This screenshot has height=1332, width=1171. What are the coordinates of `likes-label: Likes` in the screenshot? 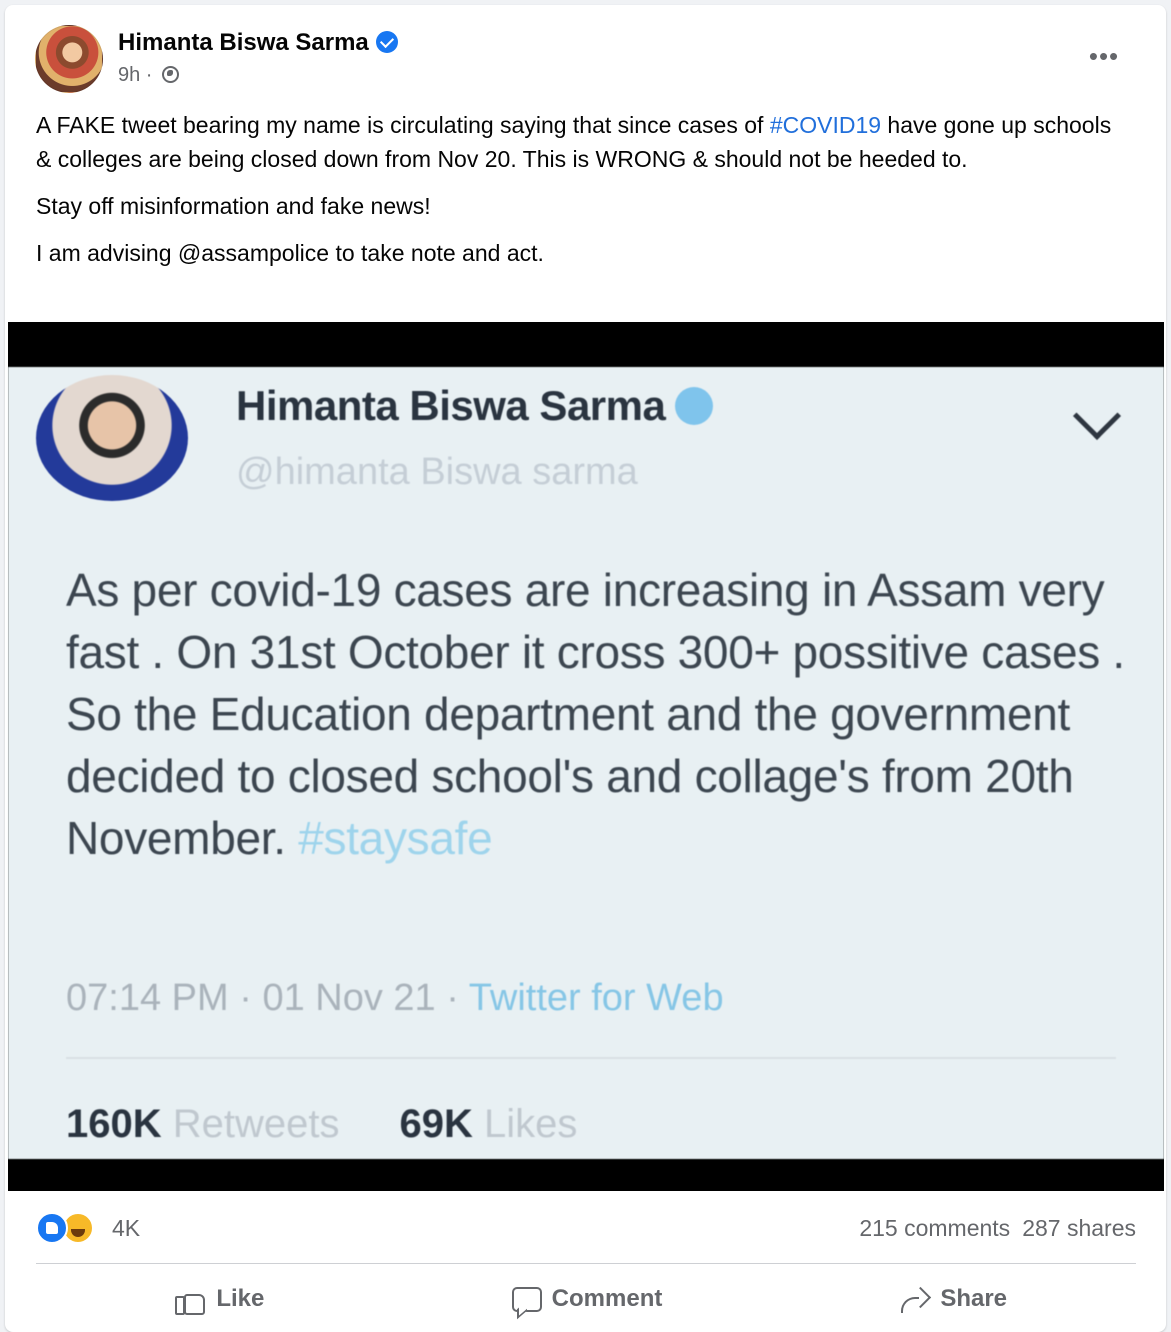 It's located at (531, 1124).